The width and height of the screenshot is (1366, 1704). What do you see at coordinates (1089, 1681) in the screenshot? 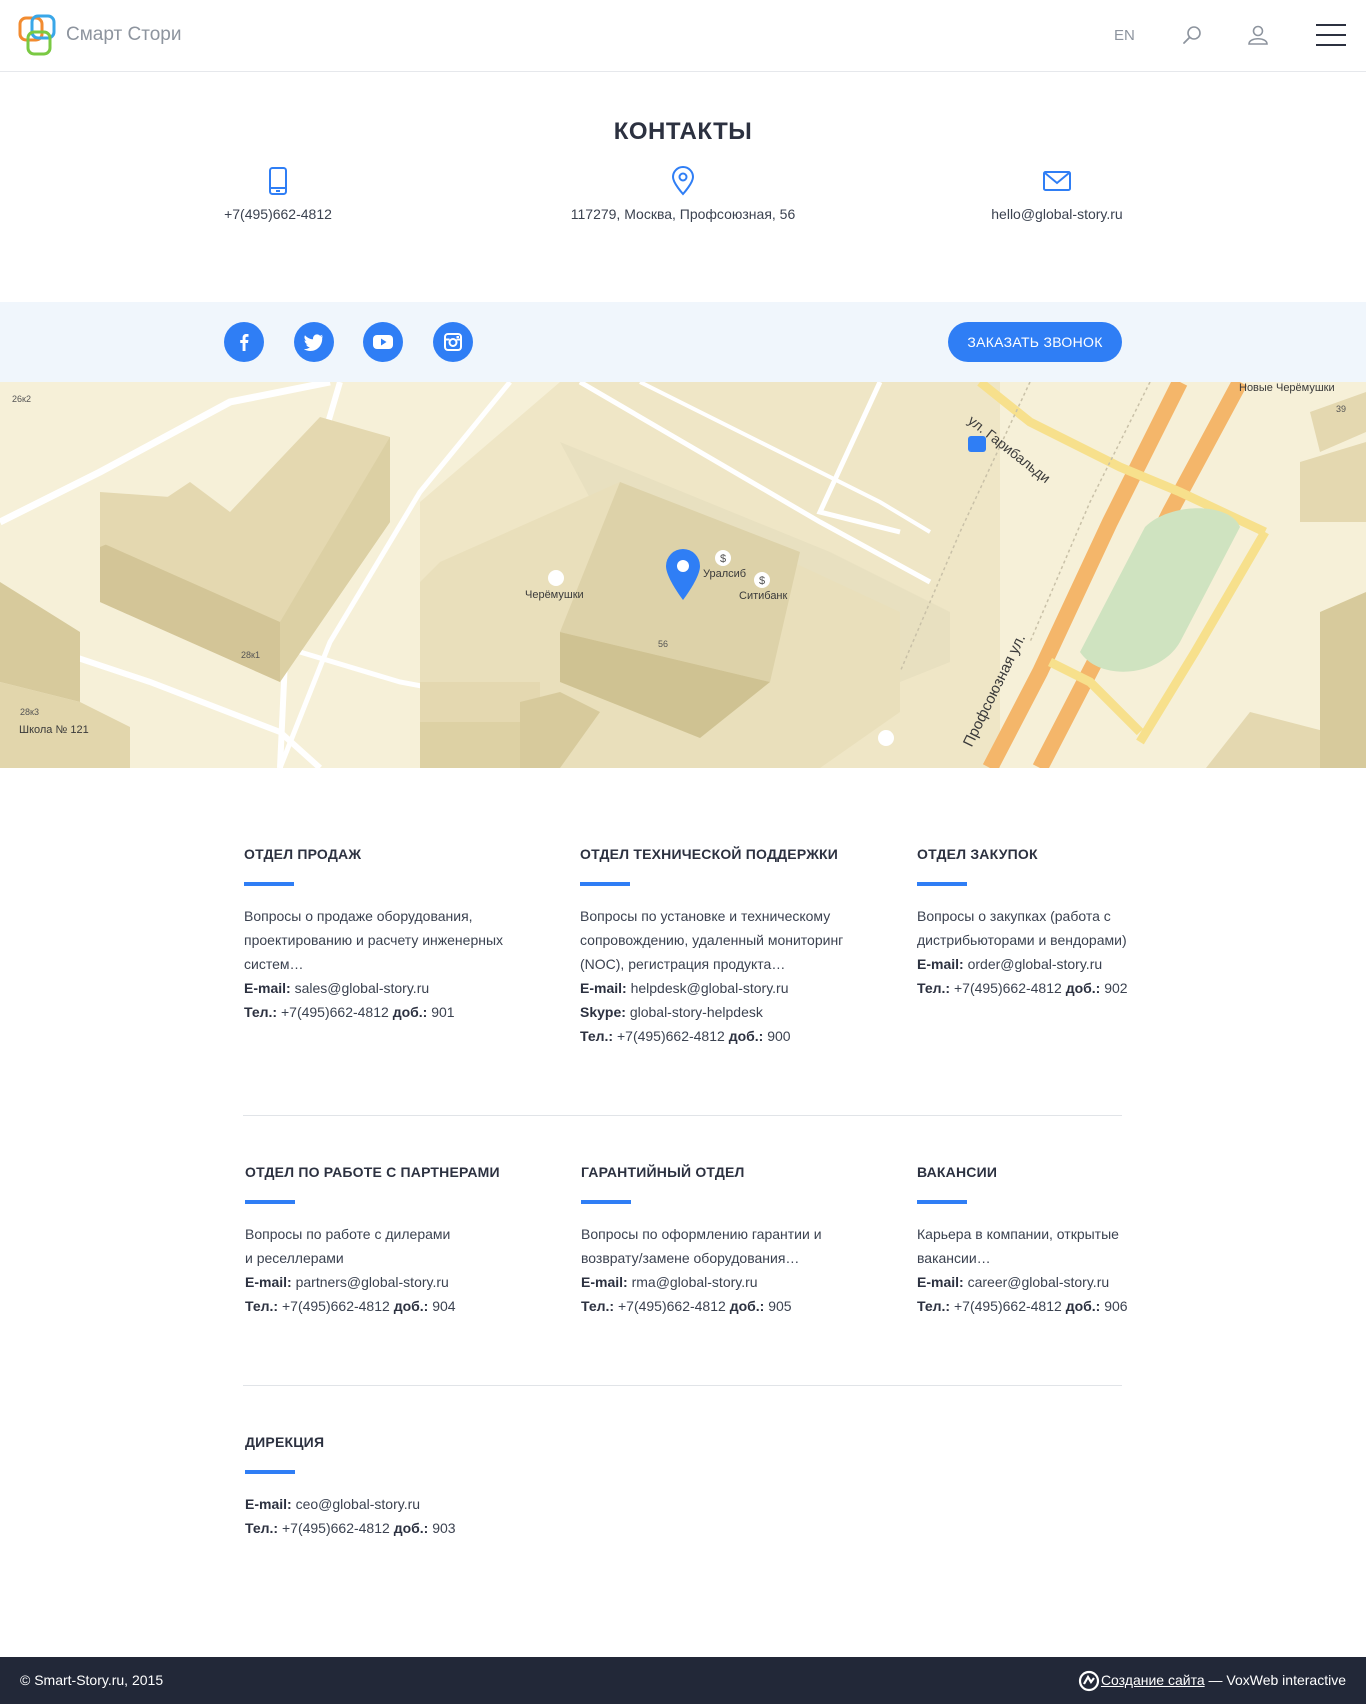
I see `voxweb-logo-icon` at bounding box center [1089, 1681].